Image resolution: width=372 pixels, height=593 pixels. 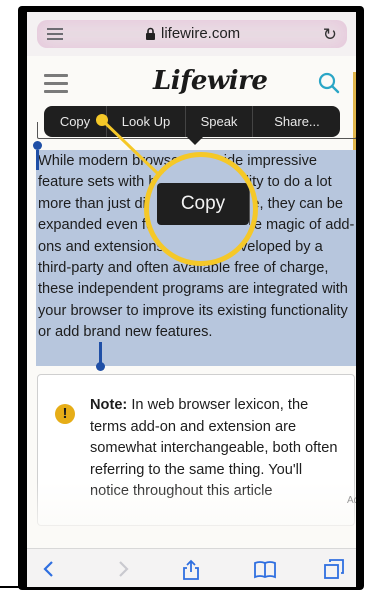 What do you see at coordinates (100, 353) in the screenshot?
I see `selection-end-bar` at bounding box center [100, 353].